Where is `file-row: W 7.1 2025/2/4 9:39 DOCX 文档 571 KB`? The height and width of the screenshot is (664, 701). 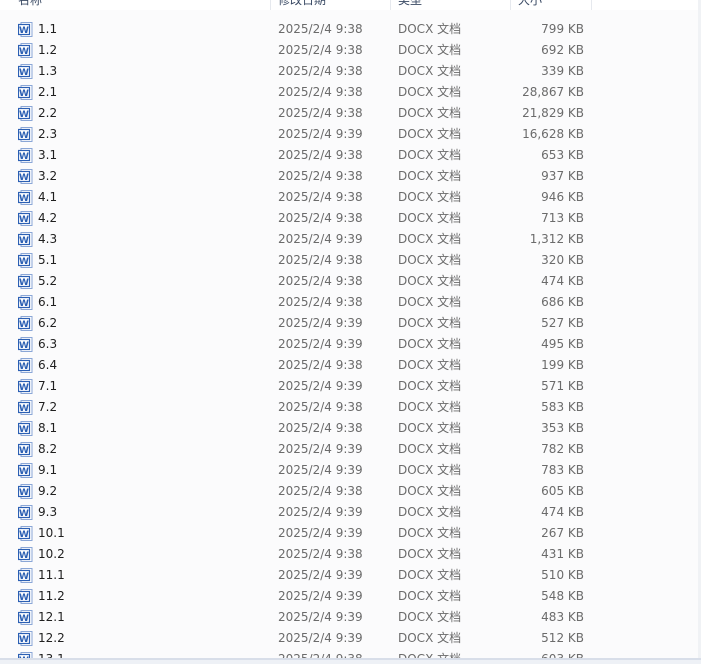 file-row: W 7.1 2025/2/4 9:39 DOCX 文档 571 KB is located at coordinates (350, 386).